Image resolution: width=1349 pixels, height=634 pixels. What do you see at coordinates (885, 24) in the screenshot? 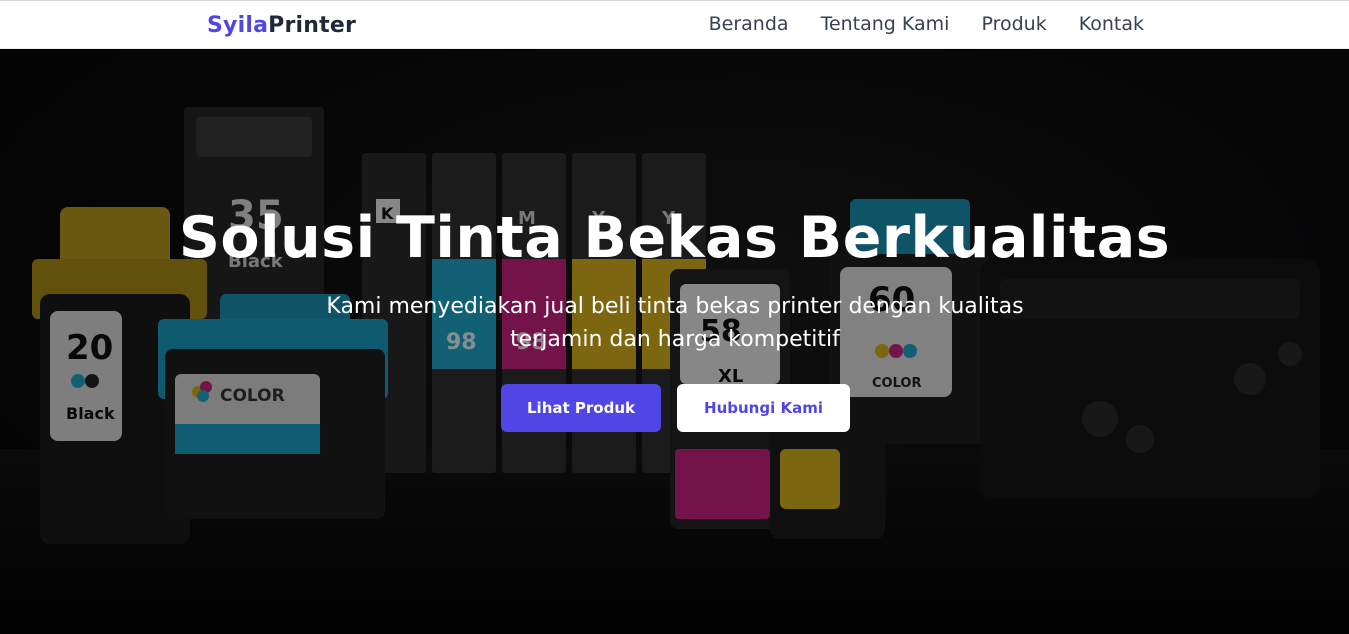
I see `nav-link-tentang-kami: Tentang Kami` at bounding box center [885, 24].